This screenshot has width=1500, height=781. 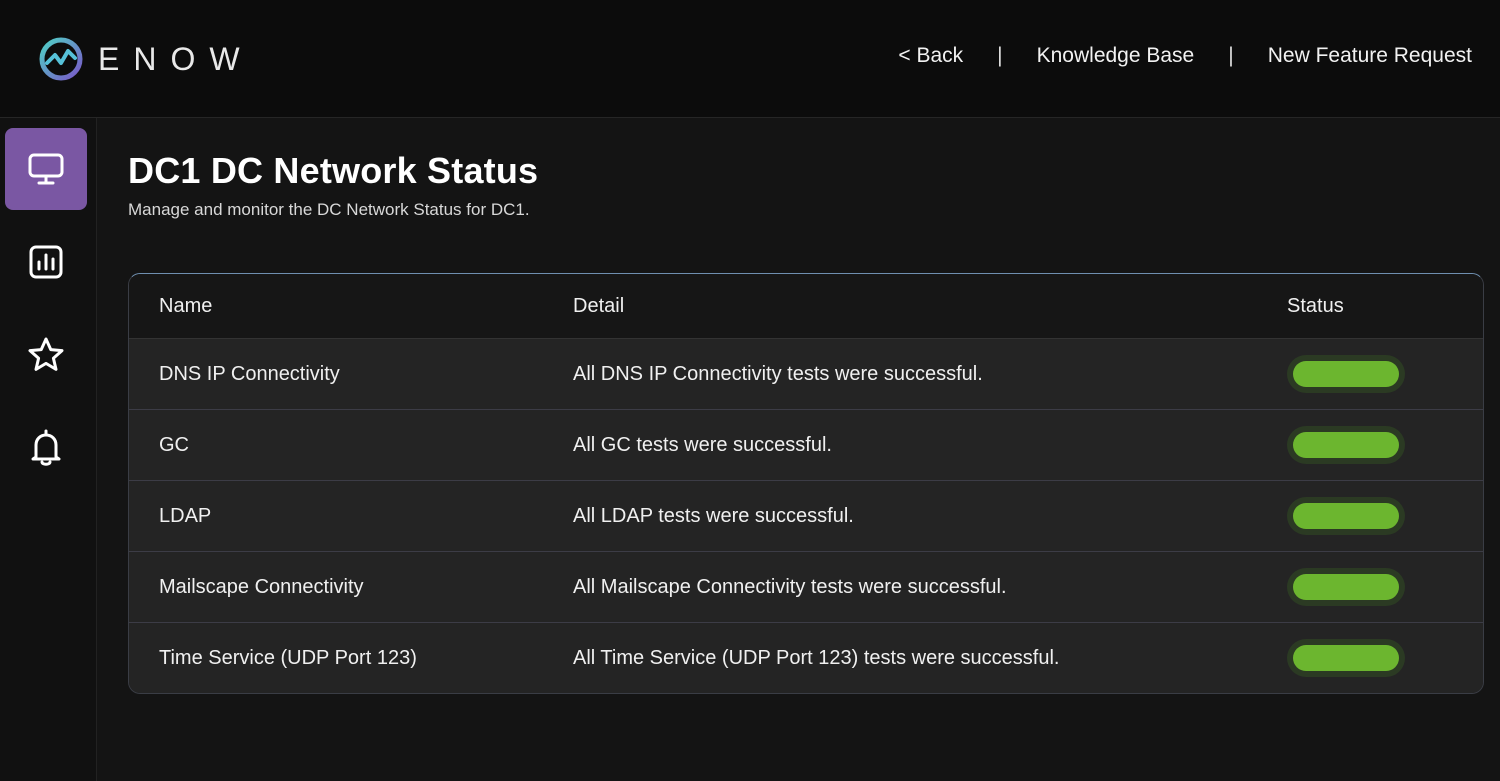 I want to click on new-feature-request-link: New Feature Request, so click(x=1370, y=56).